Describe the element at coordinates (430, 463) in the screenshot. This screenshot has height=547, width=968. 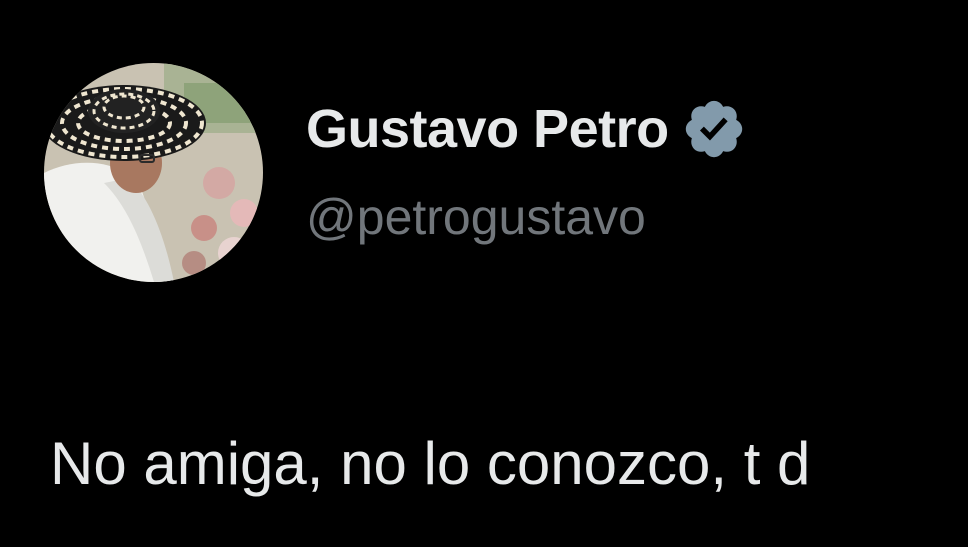
I see `tweet-text: No amiga, no lo conozco, t d` at that location.